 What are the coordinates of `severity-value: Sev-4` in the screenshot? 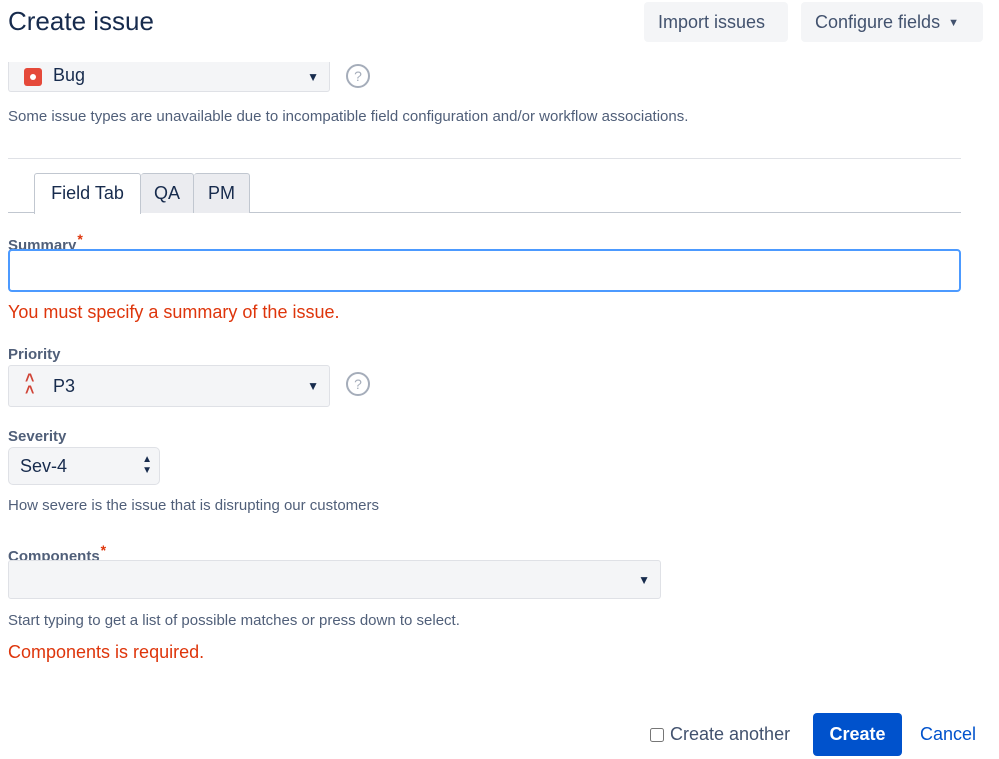 It's located at (44, 466).